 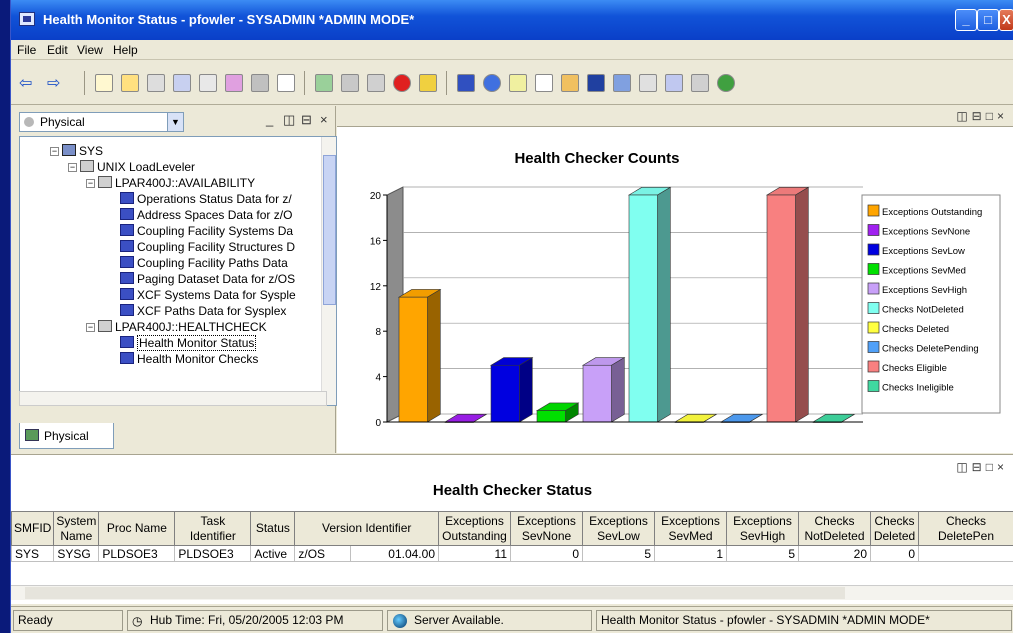 What do you see at coordinates (234, 83) in the screenshot?
I see `network-icon` at bounding box center [234, 83].